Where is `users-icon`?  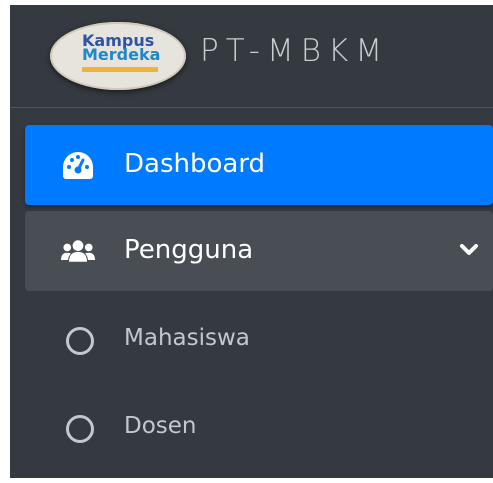
users-icon is located at coordinates (78, 251).